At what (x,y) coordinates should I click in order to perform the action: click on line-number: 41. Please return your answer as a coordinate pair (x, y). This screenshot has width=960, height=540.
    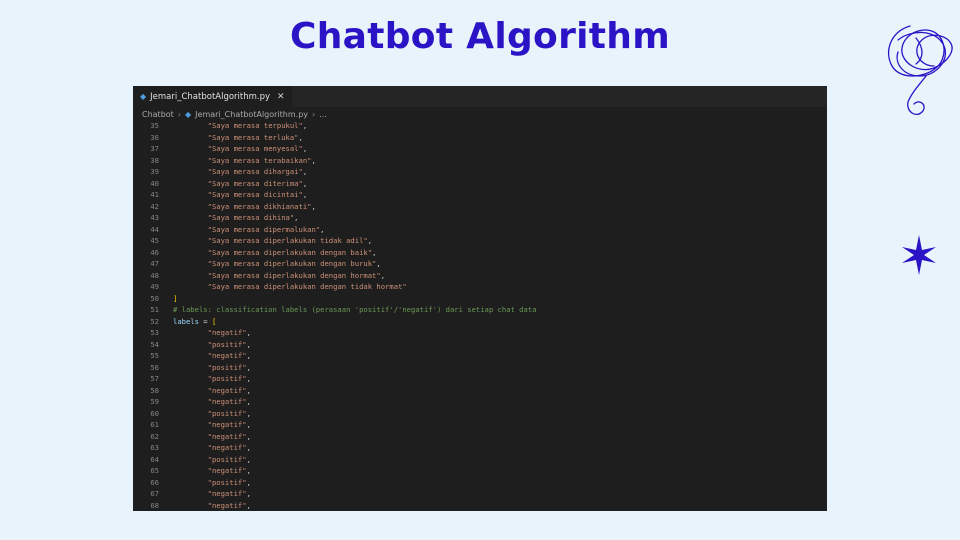
    Looking at the image, I should click on (154, 195).